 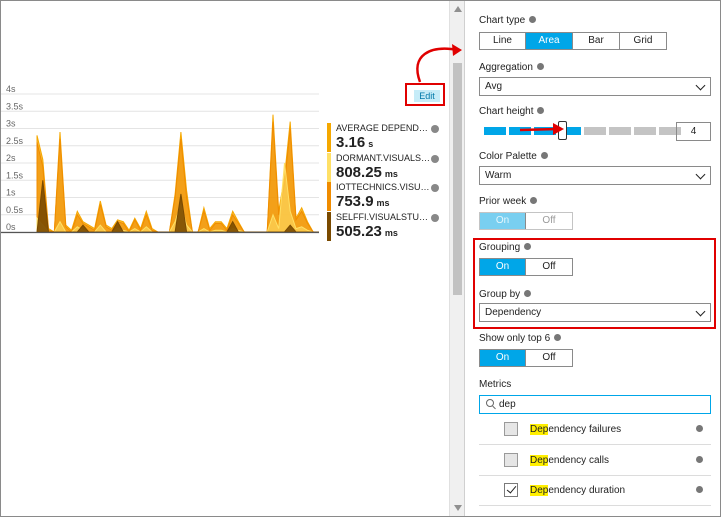 What do you see at coordinates (490, 89) in the screenshot?
I see `annotation-arrows` at bounding box center [490, 89].